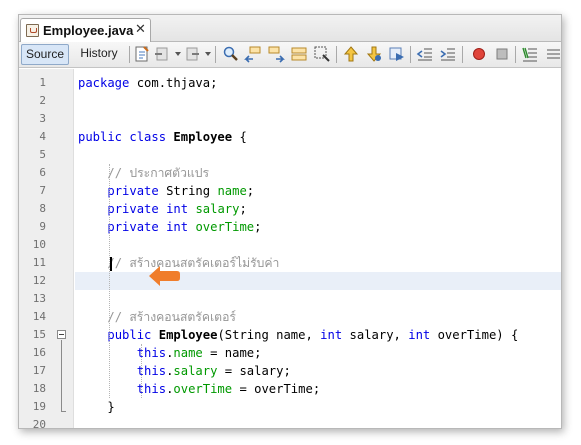 The image size is (581, 445). Describe the element at coordinates (171, 317) in the screenshot. I see `code-token: // สร้างคอนสตรัคเตอร์` at that location.